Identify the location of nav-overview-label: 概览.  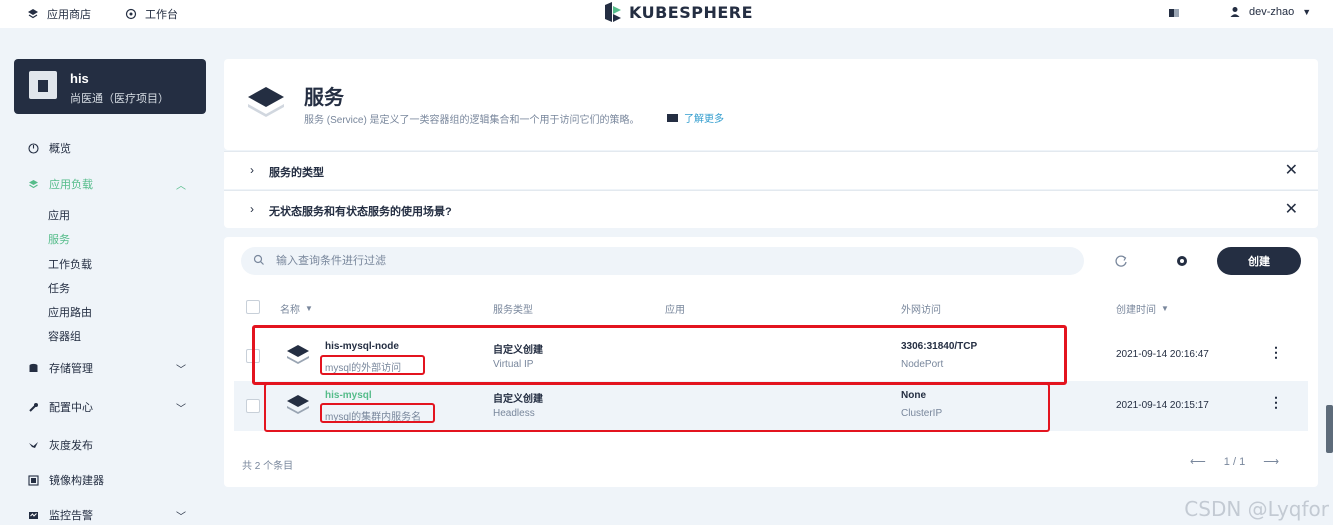
(60, 149).